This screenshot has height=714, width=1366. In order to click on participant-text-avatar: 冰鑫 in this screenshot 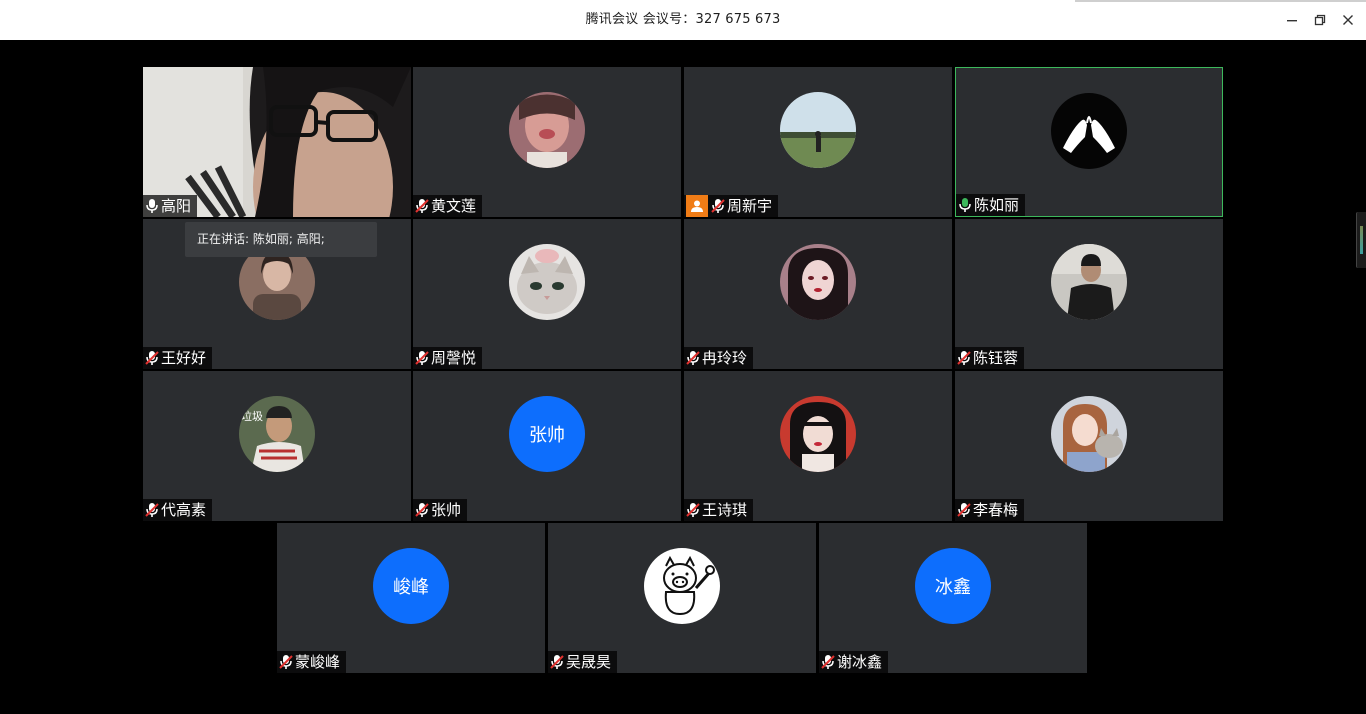, I will do `click(953, 586)`.